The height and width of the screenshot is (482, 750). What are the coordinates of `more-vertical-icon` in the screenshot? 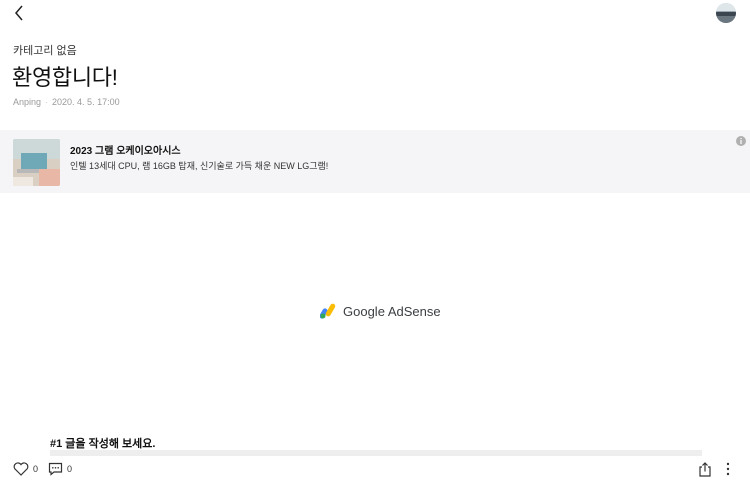 It's located at (728, 469).